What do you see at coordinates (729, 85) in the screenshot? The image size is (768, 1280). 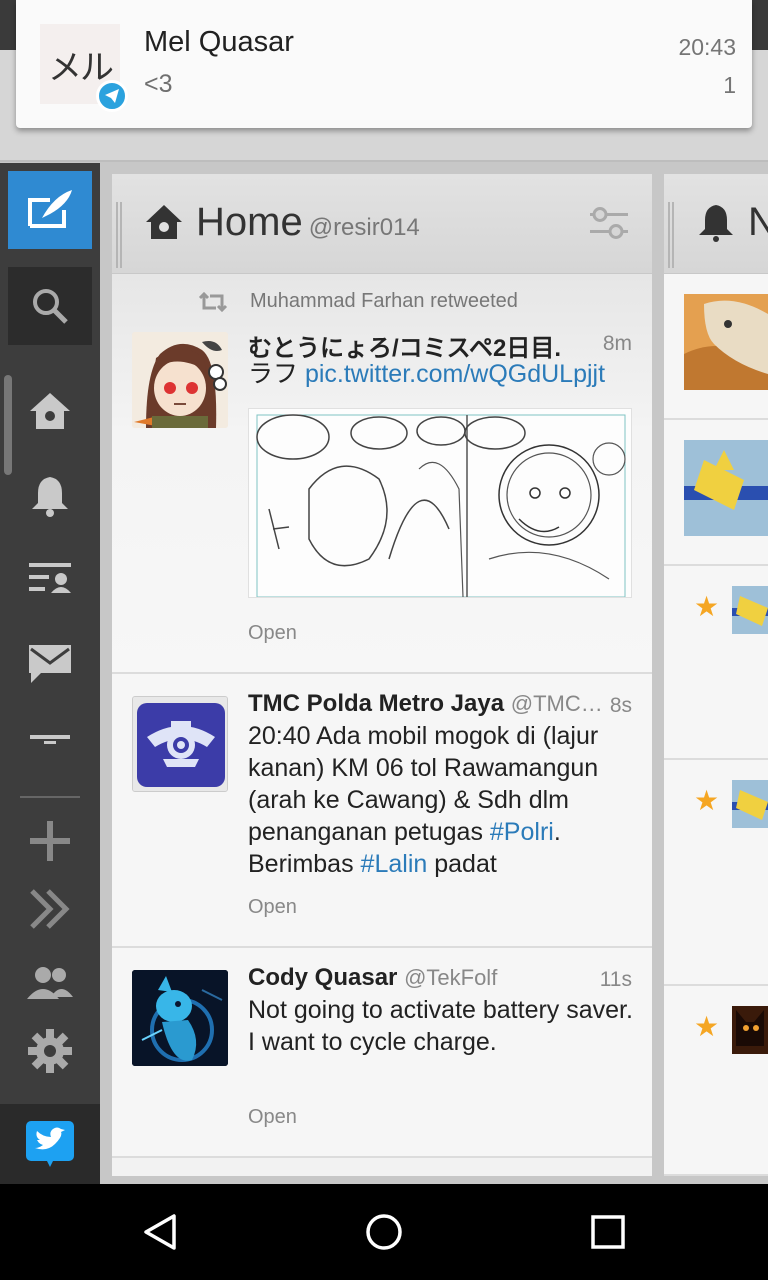 I see `notification-count: 1` at bounding box center [729, 85].